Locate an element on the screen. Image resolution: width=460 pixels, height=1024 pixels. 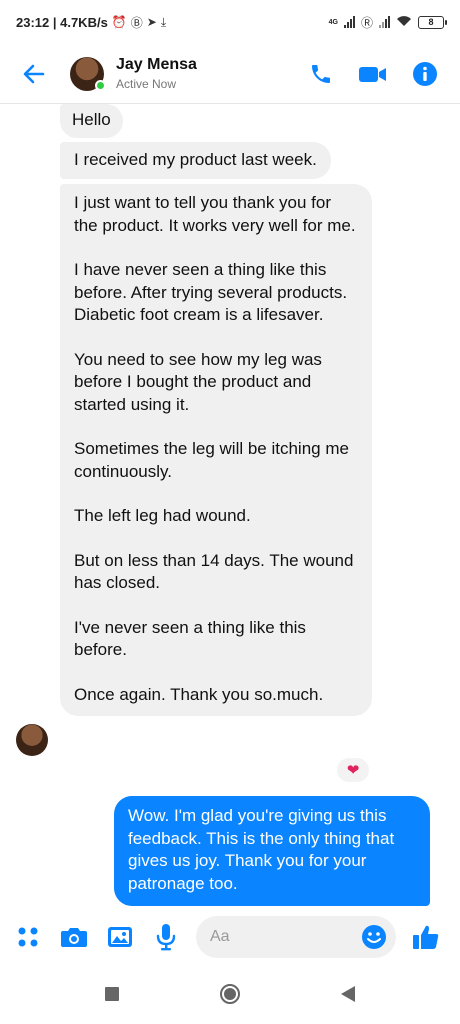
alarm-icon: ⏰ is located at coordinates (119, 22).